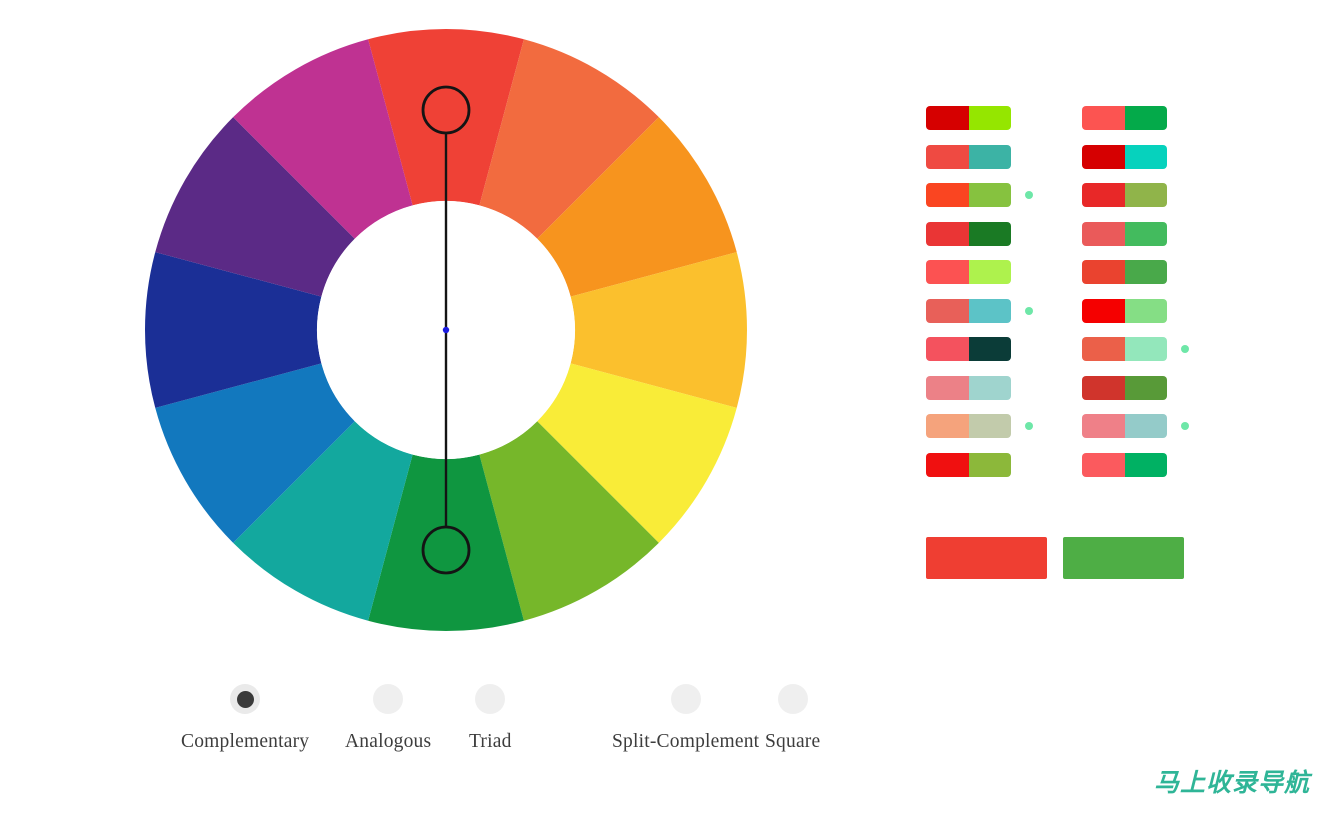 This screenshot has height=813, width=1321. I want to click on harmony-radio-split-complement, so click(685, 699).